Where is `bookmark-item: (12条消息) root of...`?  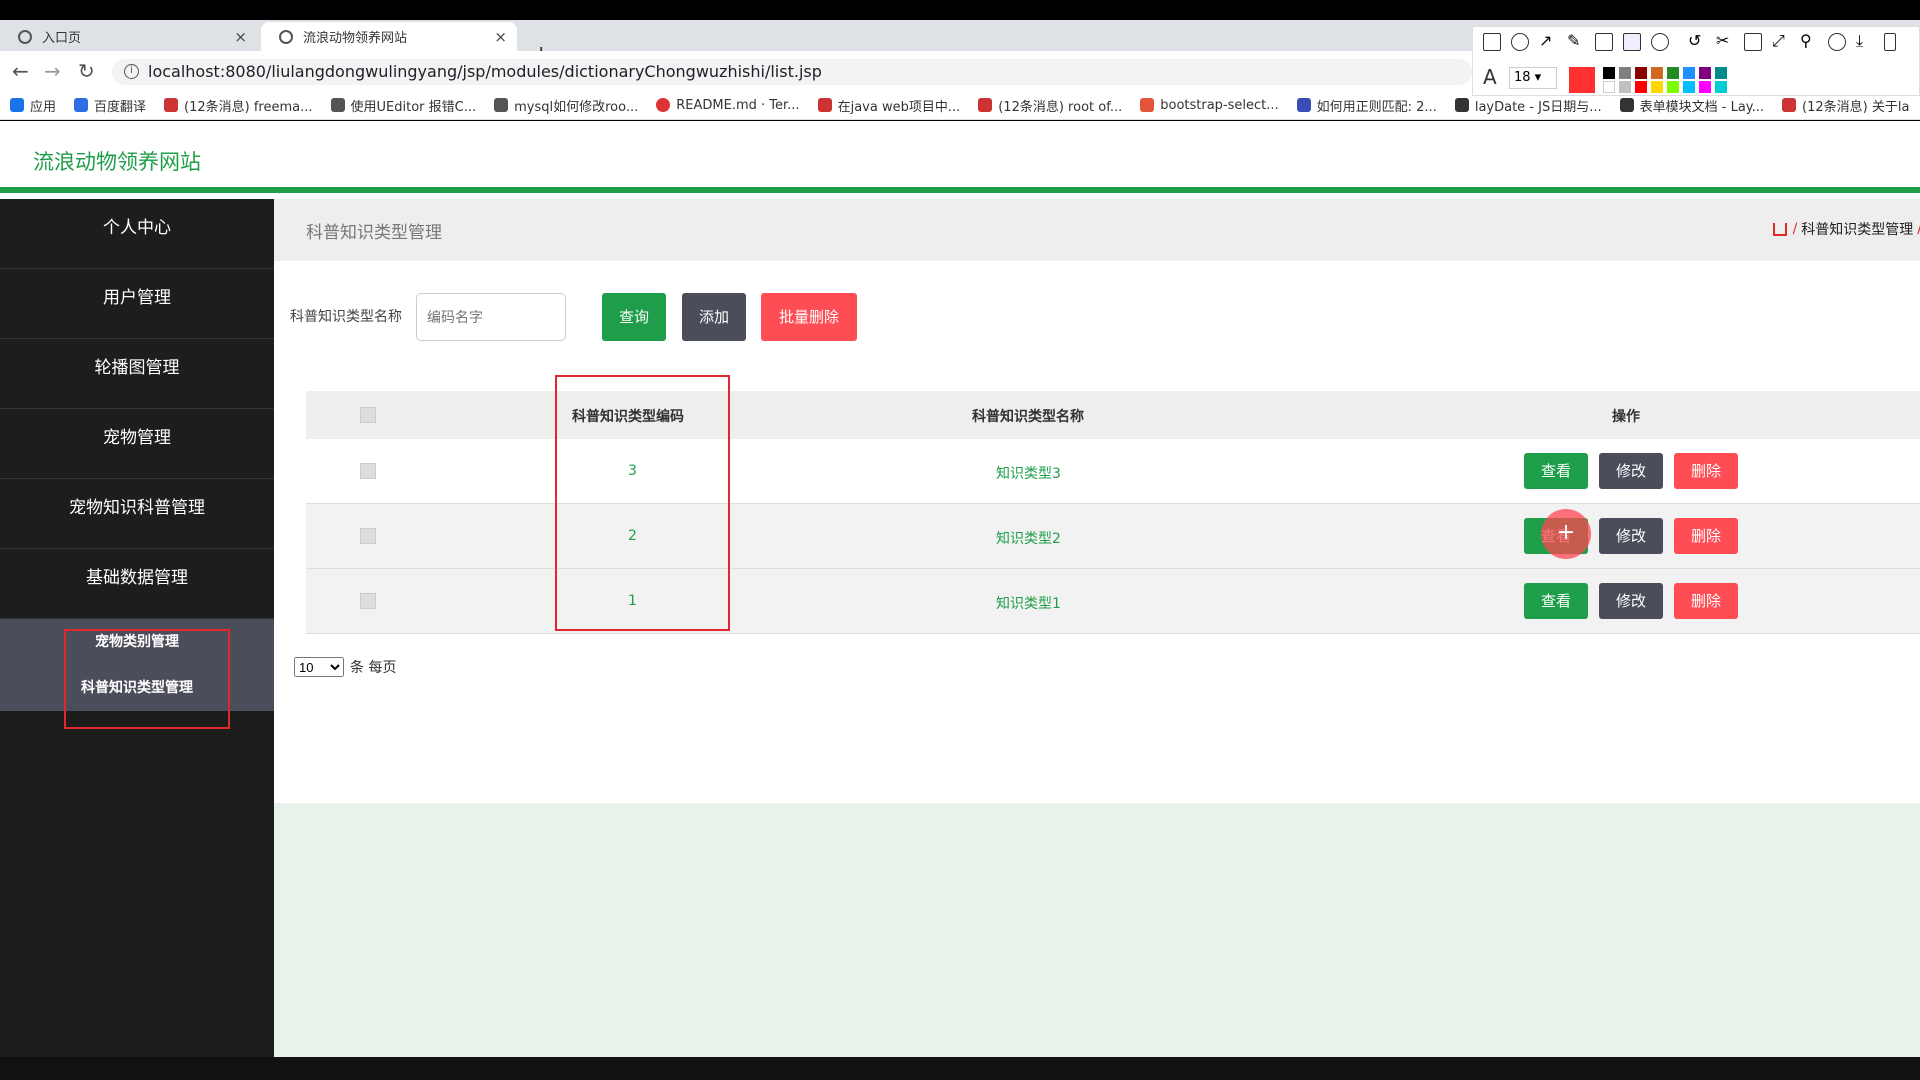
bookmark-item: (12条消息) root of... is located at coordinates (1050, 105).